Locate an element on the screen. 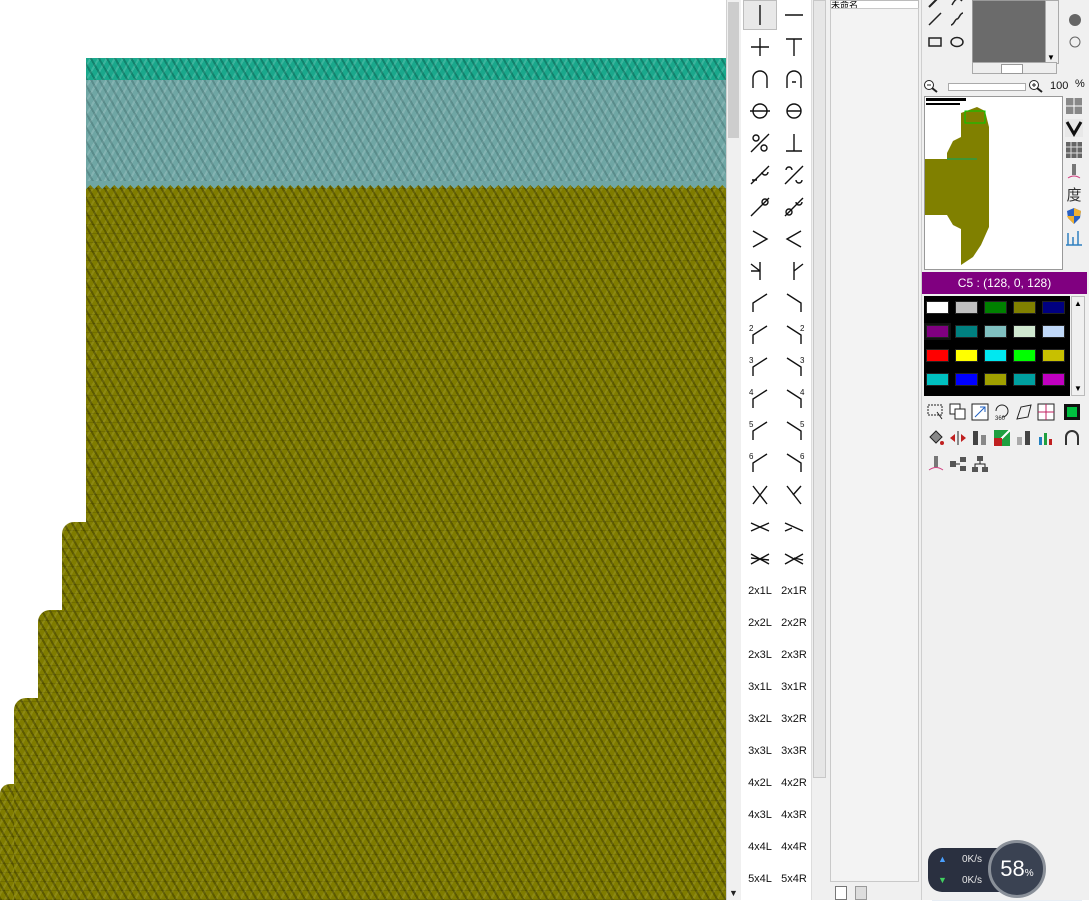 Image resolution: width=1089 pixels, height=901 pixels. stitch-bend-right-4-icon: 4 is located at coordinates (794, 399).